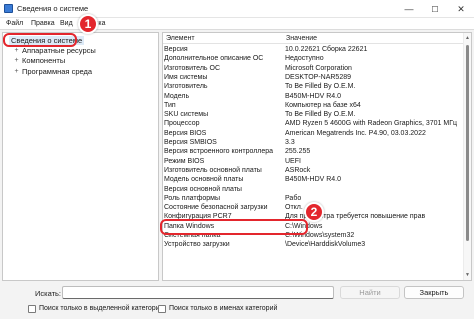 This screenshot has width=474, height=319. I want to click on list-item: Изготовитель основной платы ASRock, so click(313, 170).